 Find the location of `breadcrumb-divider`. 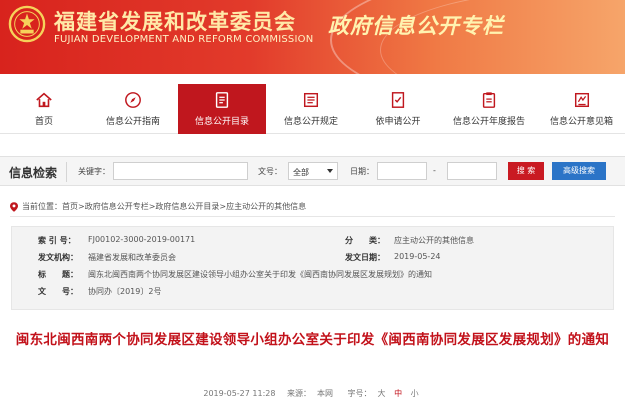

breadcrumb-divider is located at coordinates (312, 216).